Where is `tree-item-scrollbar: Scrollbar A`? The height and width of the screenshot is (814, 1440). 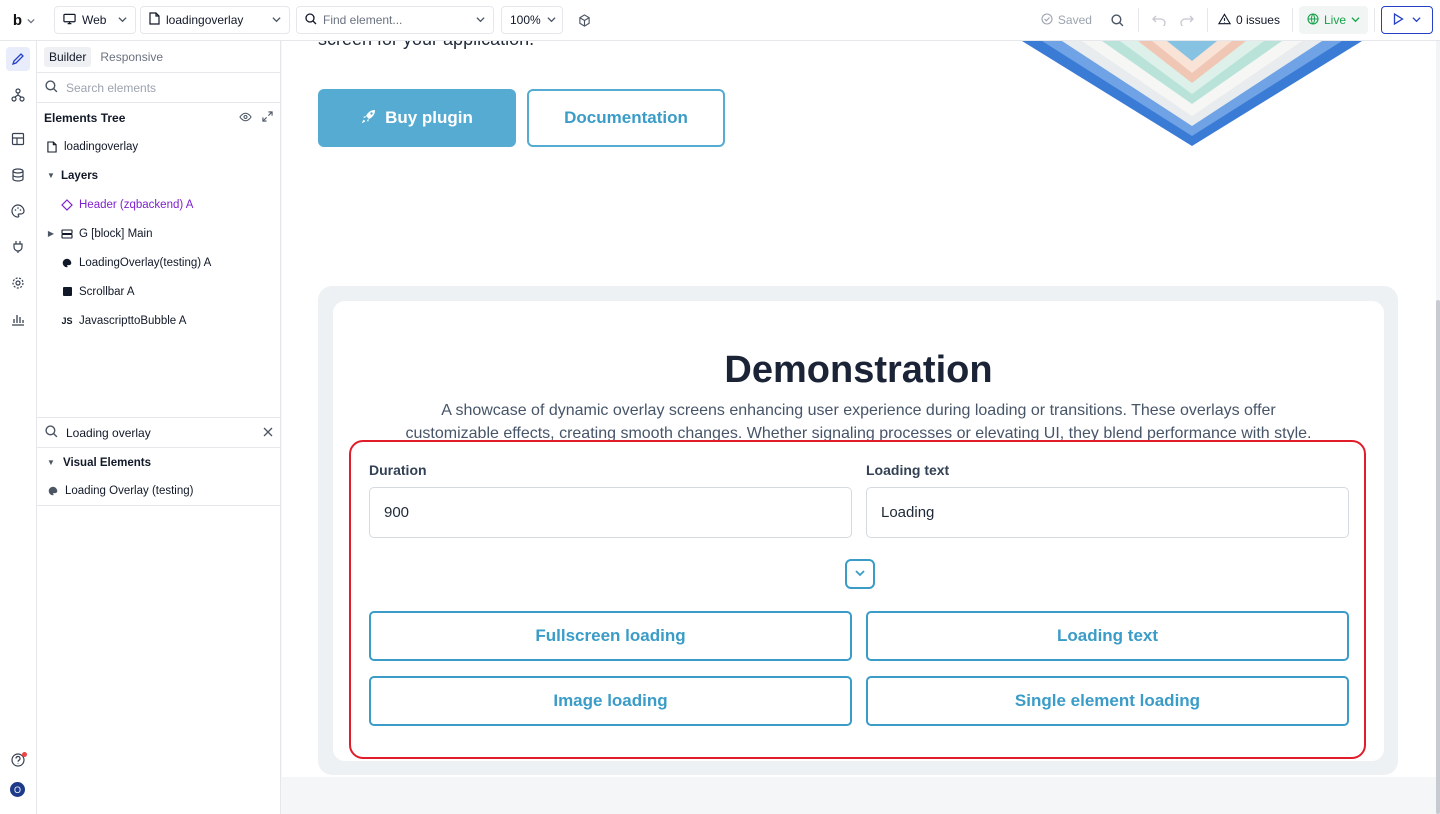 tree-item-scrollbar: Scrollbar A is located at coordinates (158, 291).